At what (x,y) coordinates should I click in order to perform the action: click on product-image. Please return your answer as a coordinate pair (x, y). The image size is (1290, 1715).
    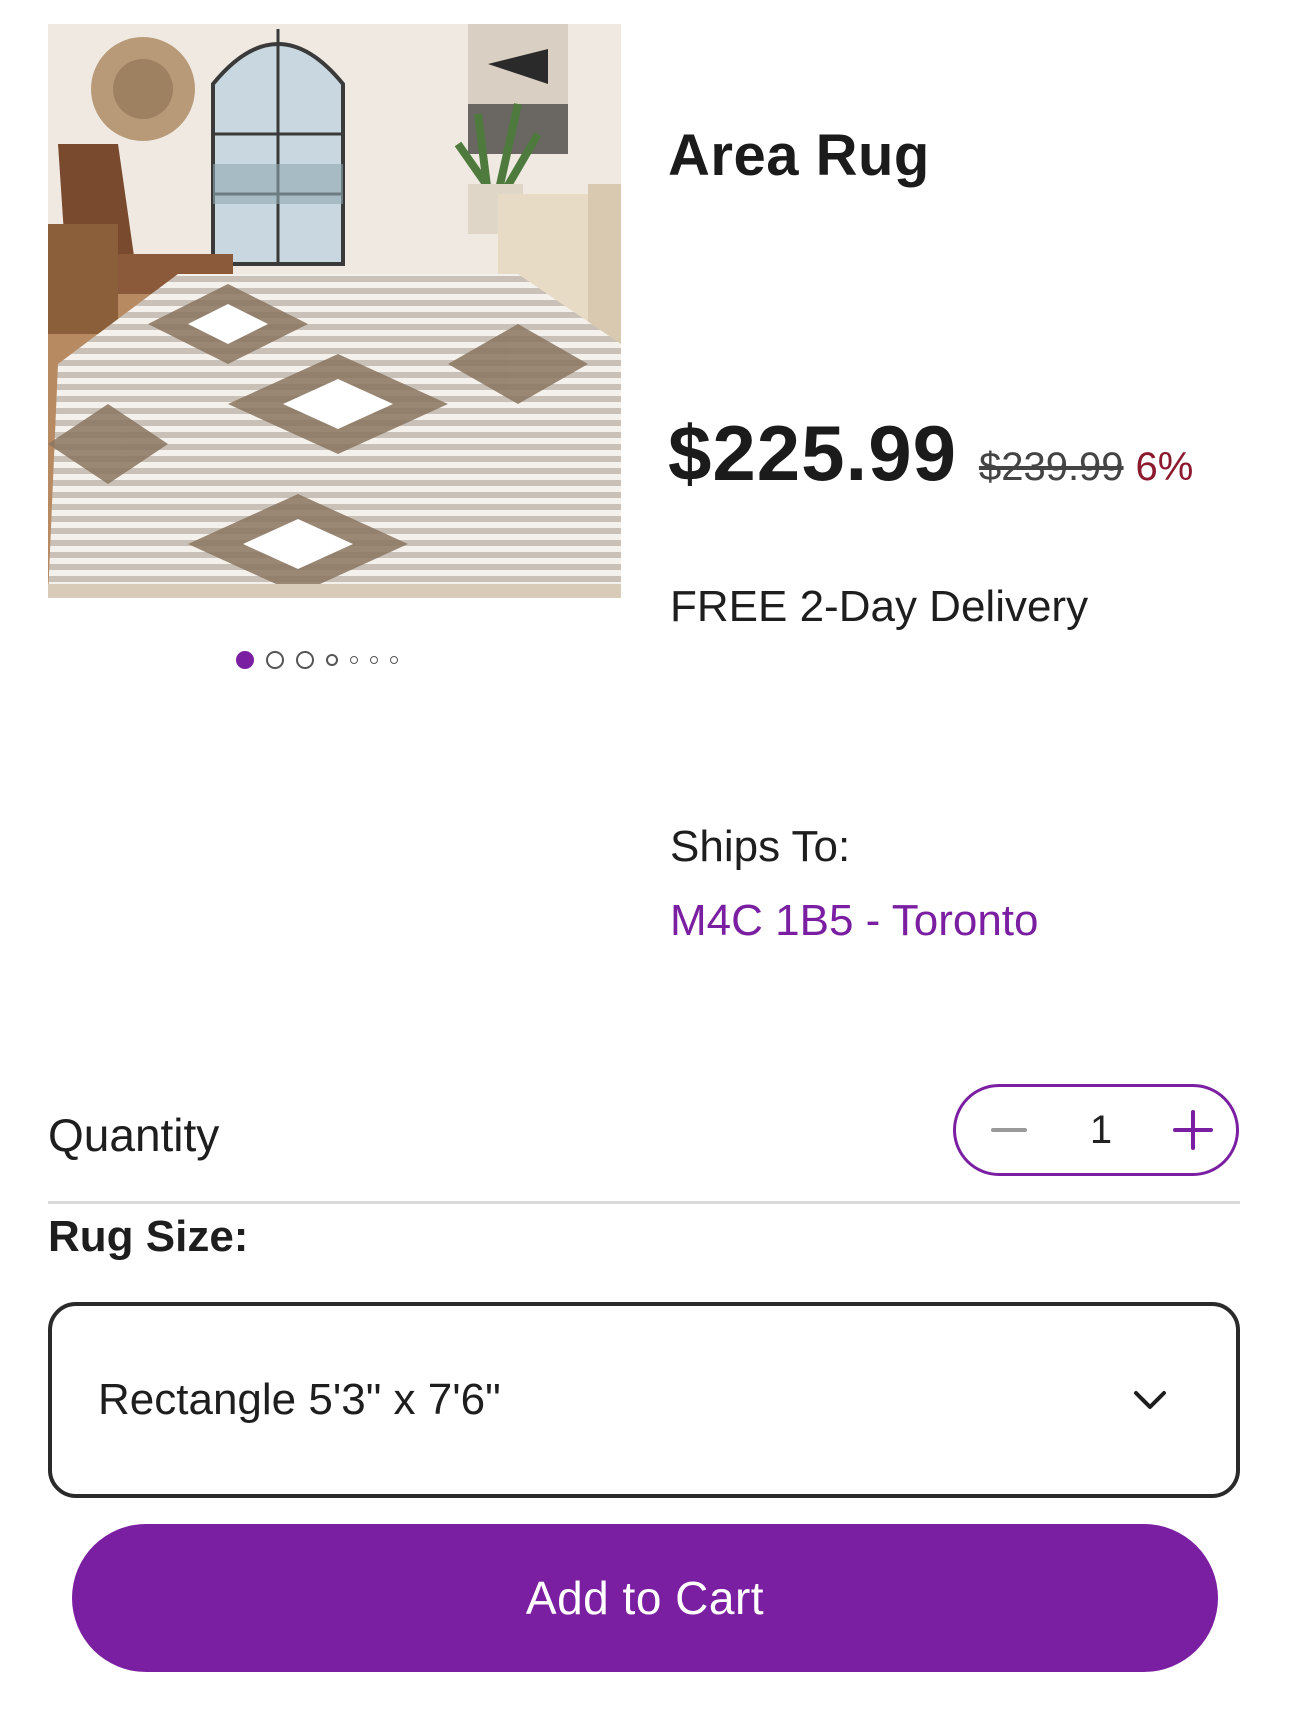
    Looking at the image, I should click on (334, 311).